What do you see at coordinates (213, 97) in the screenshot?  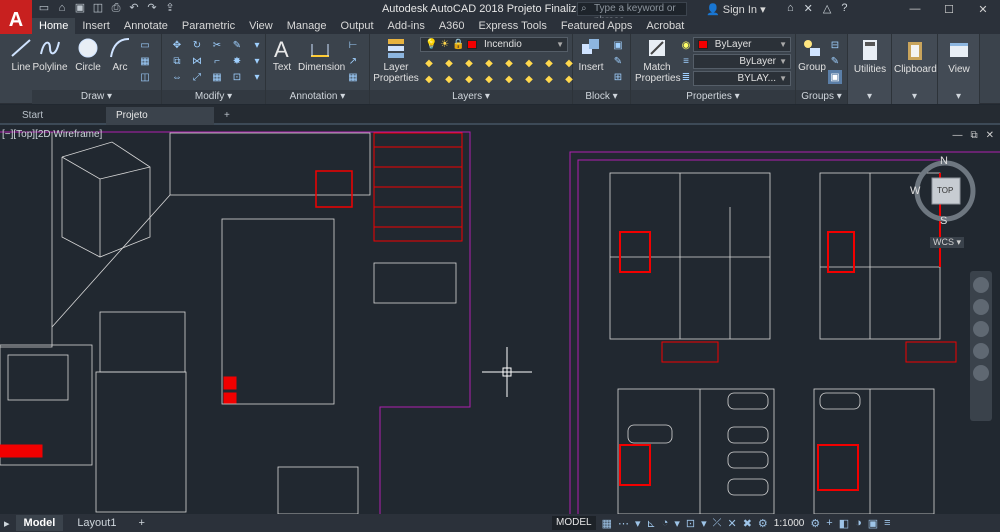 I see `modify-panel-title: Modify ▾` at bounding box center [213, 97].